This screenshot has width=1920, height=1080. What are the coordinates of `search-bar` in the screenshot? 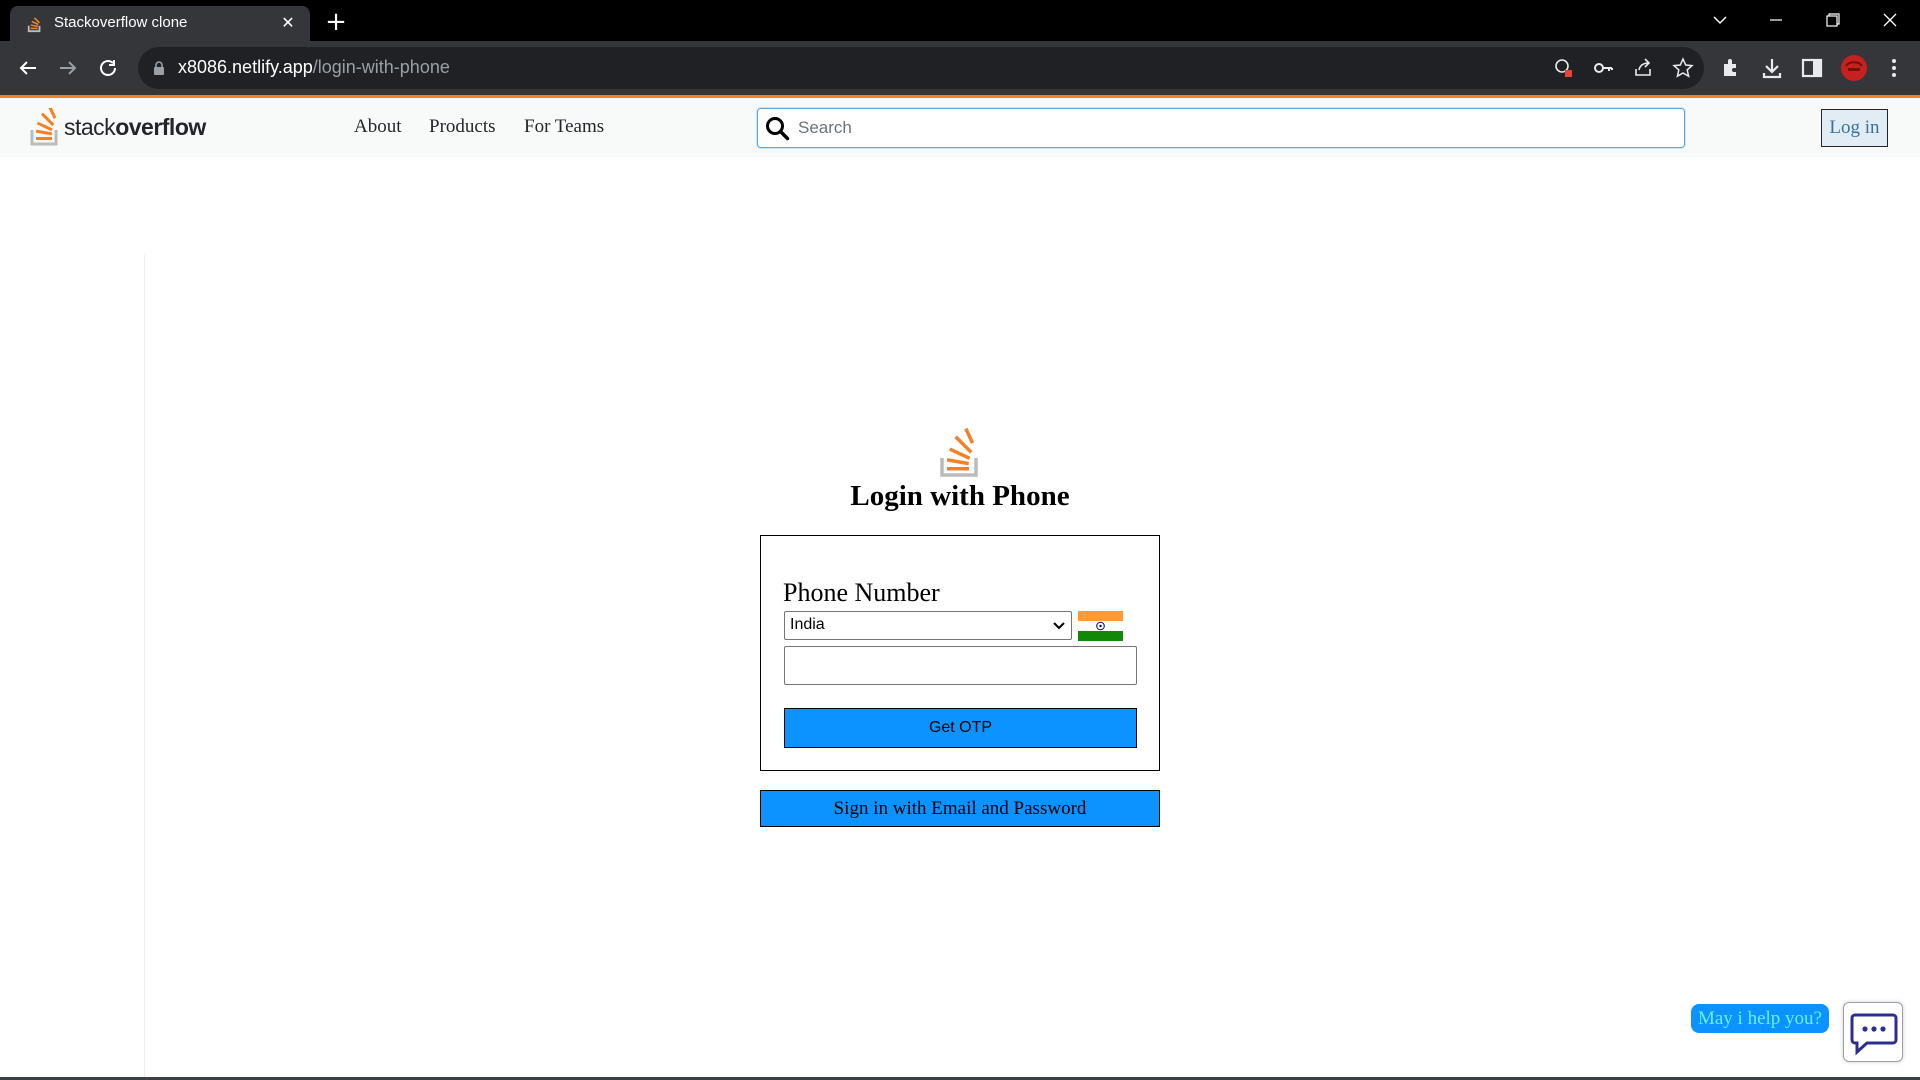 It's located at (1221, 128).